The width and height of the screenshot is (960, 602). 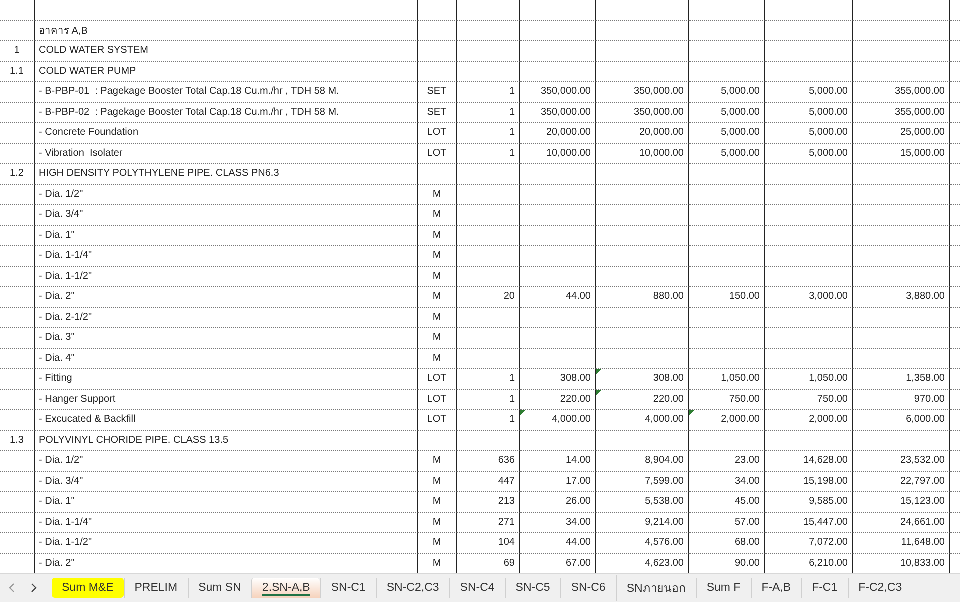 I want to click on table-cell: 1.2, so click(x=17, y=174).